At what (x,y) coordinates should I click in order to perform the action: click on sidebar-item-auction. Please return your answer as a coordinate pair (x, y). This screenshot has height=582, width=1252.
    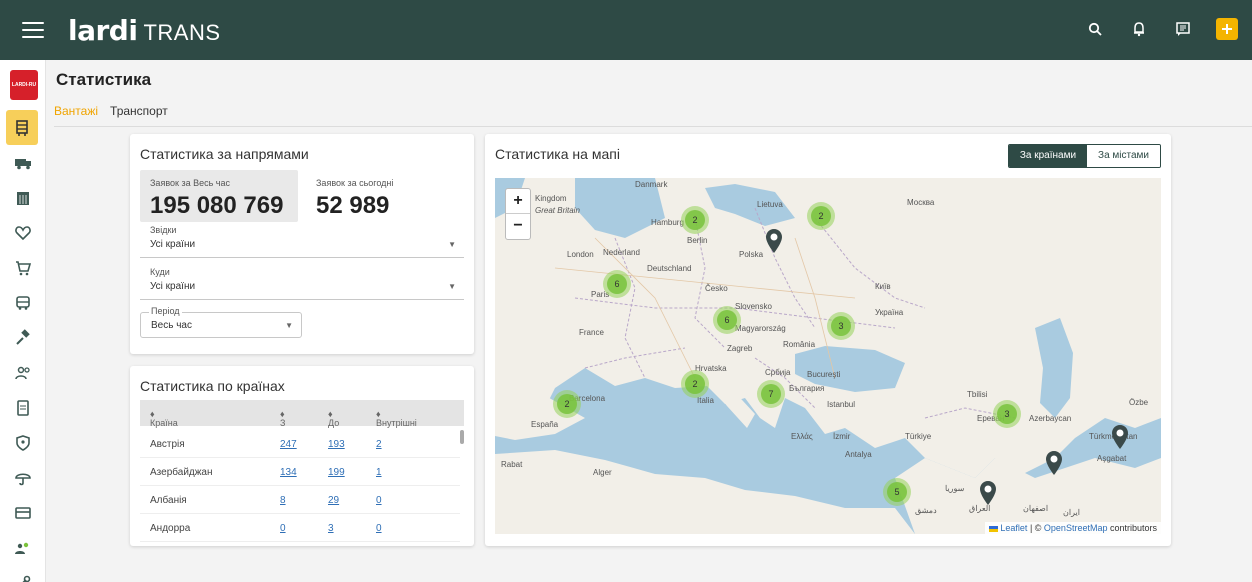
    Looking at the image, I should click on (23, 337).